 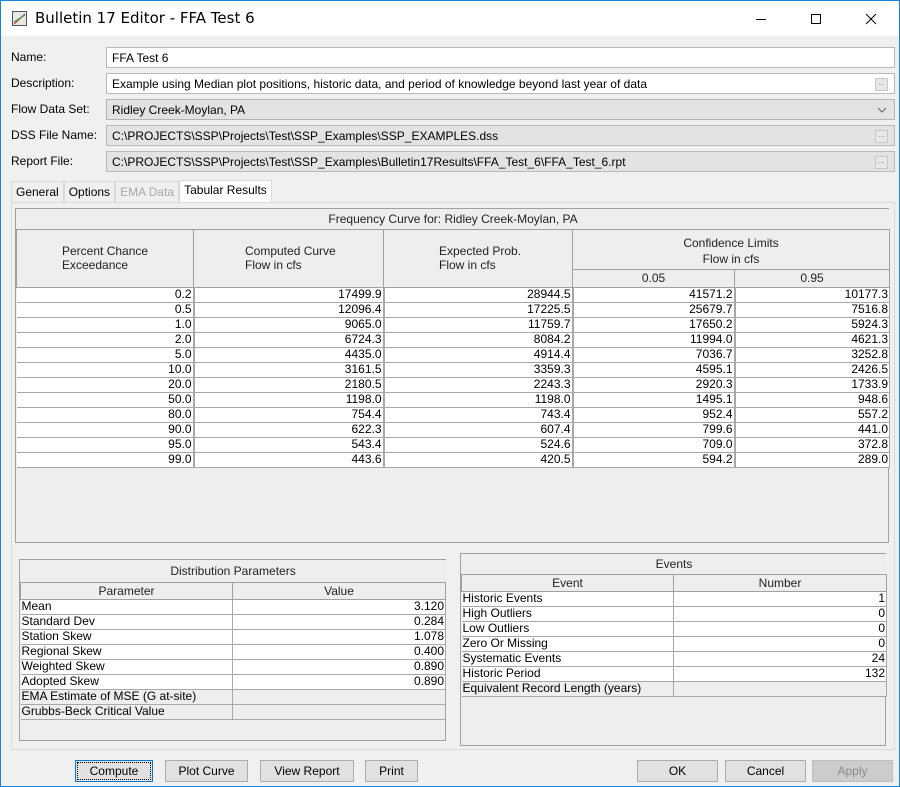 What do you see at coordinates (780, 599) in the screenshot?
I see `event-row-value: 1` at bounding box center [780, 599].